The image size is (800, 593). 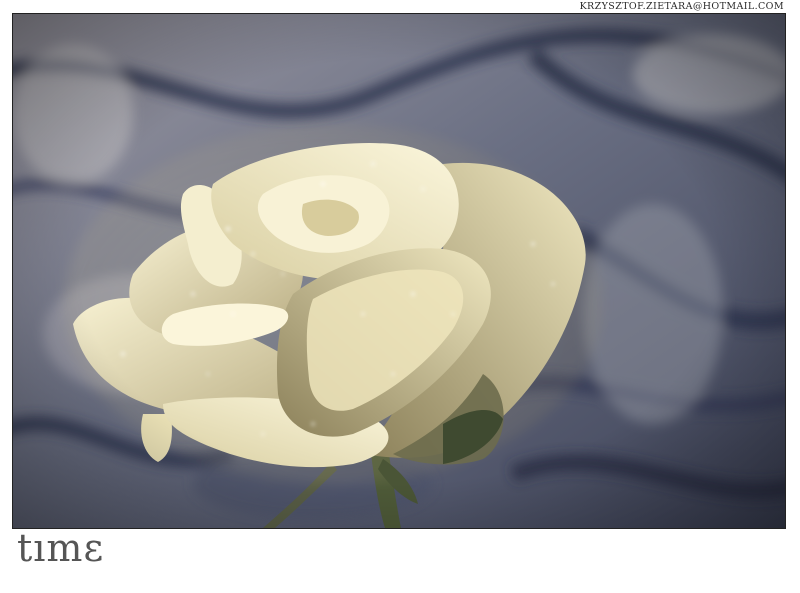 I want to click on caption-title: tımɛ, so click(x=61, y=548).